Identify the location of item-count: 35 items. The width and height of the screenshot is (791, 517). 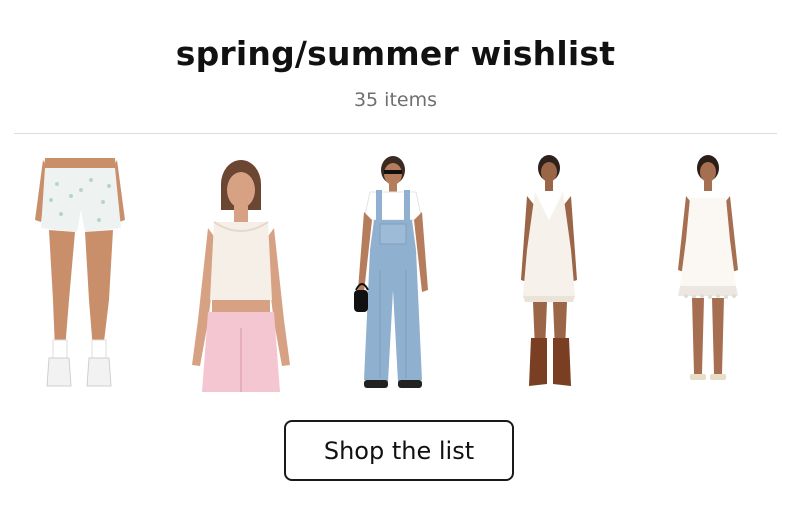
(395, 100).